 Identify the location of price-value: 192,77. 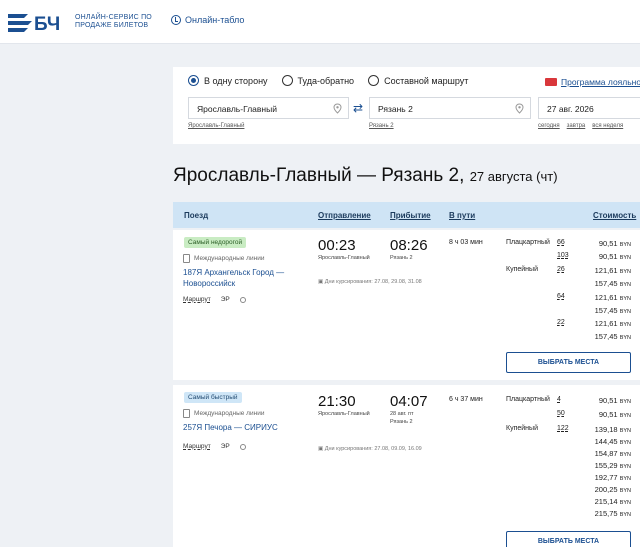
(606, 477).